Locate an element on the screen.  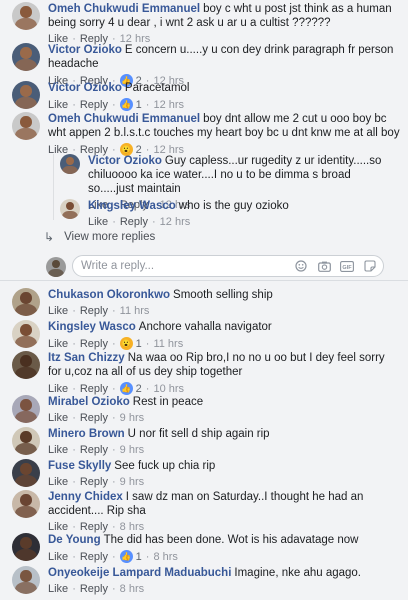
camera-icon is located at coordinates (324, 266).